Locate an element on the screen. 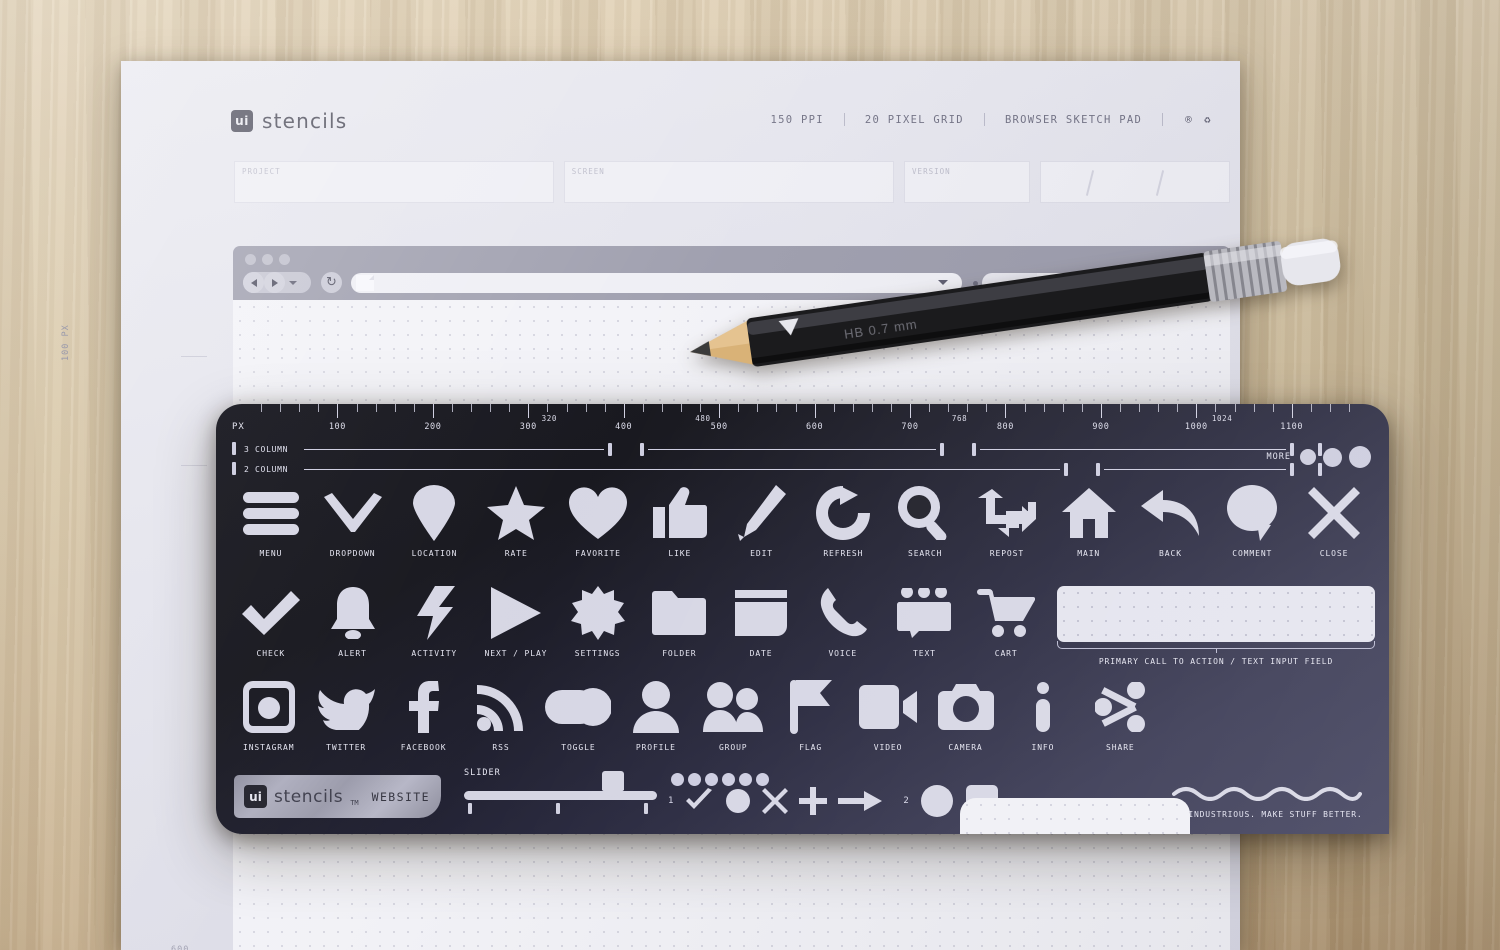 The height and width of the screenshot is (950, 1500). ui-stencils-logo: ui stencils is located at coordinates (289, 121).